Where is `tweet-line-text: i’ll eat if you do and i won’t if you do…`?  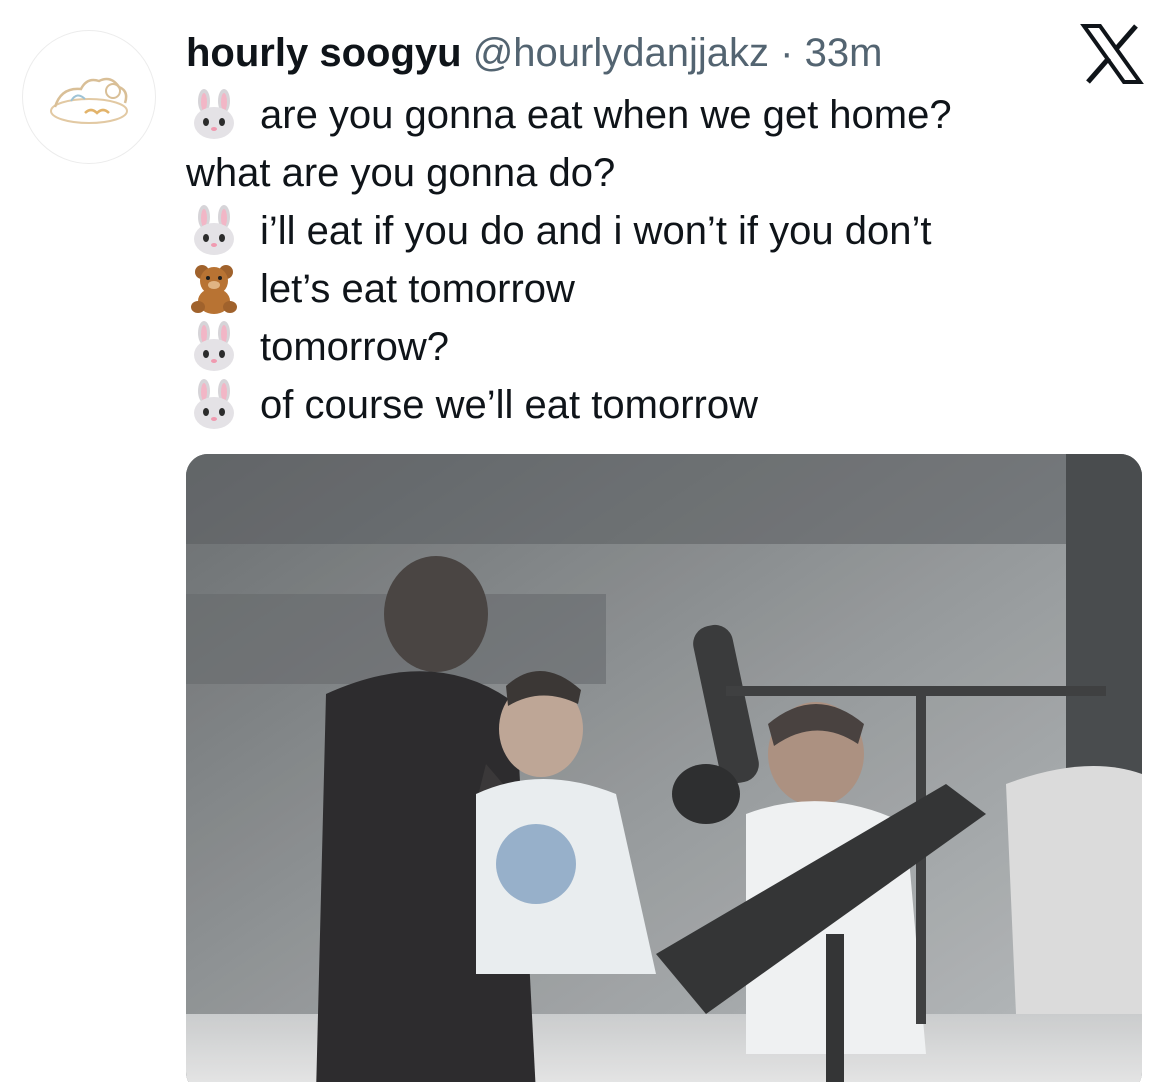
tweet-line-text: i’ll eat if you do and i won’t if you do… is located at coordinates (596, 230).